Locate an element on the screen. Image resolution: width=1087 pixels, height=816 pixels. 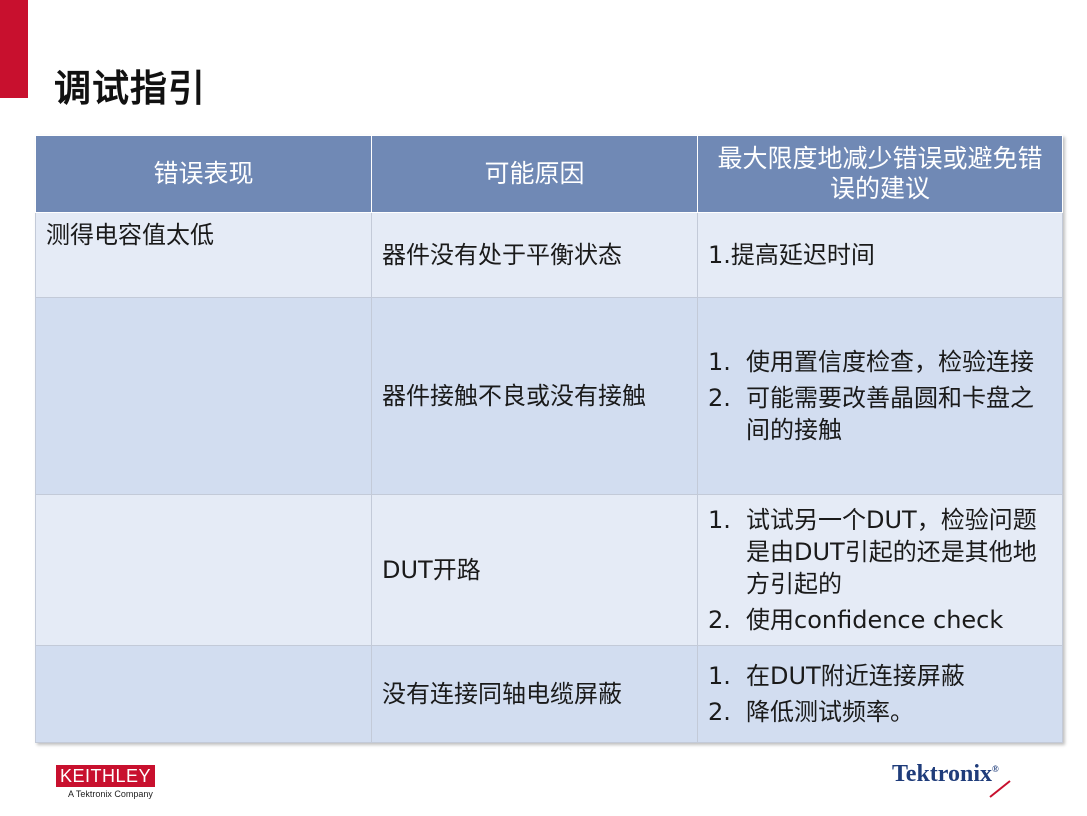
accent-bar is located at coordinates (14, 49).